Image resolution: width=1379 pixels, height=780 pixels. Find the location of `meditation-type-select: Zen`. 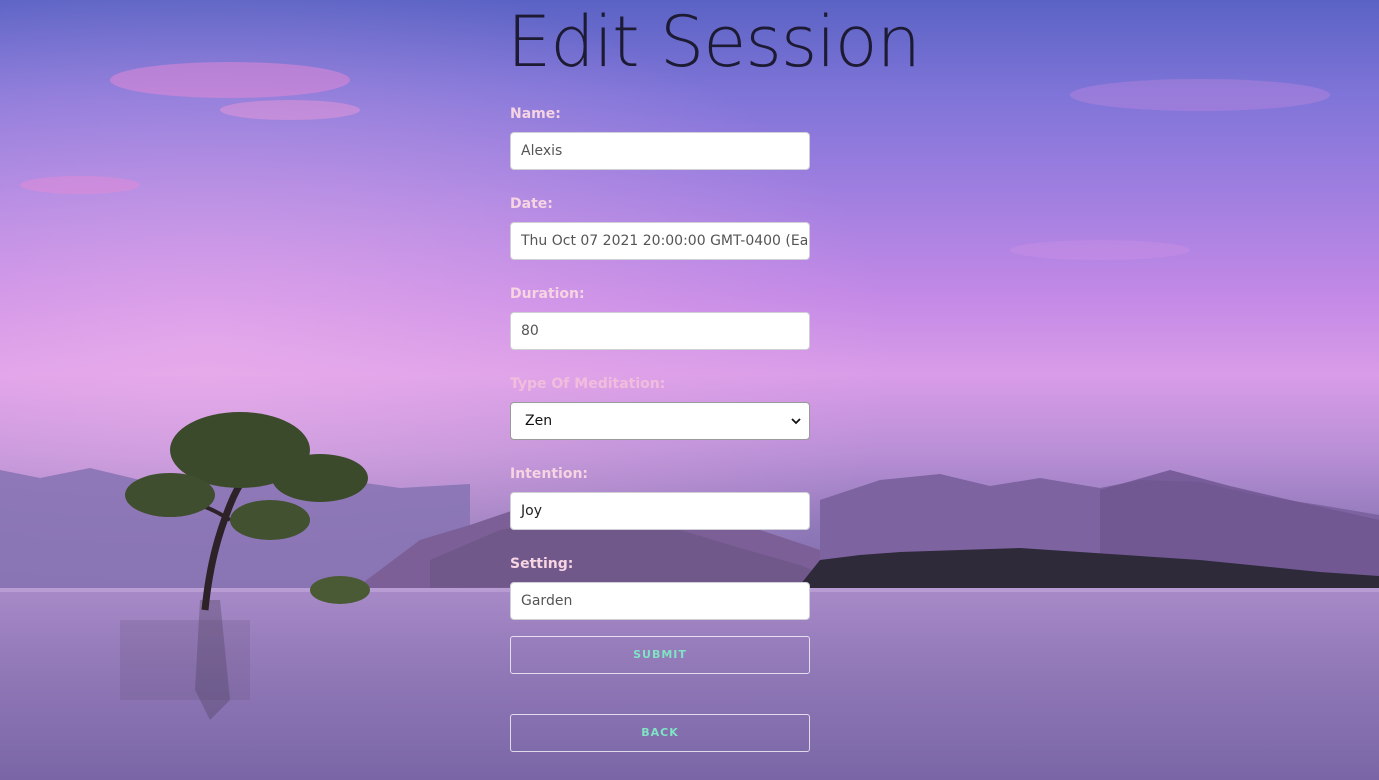

meditation-type-select: Zen is located at coordinates (660, 421).